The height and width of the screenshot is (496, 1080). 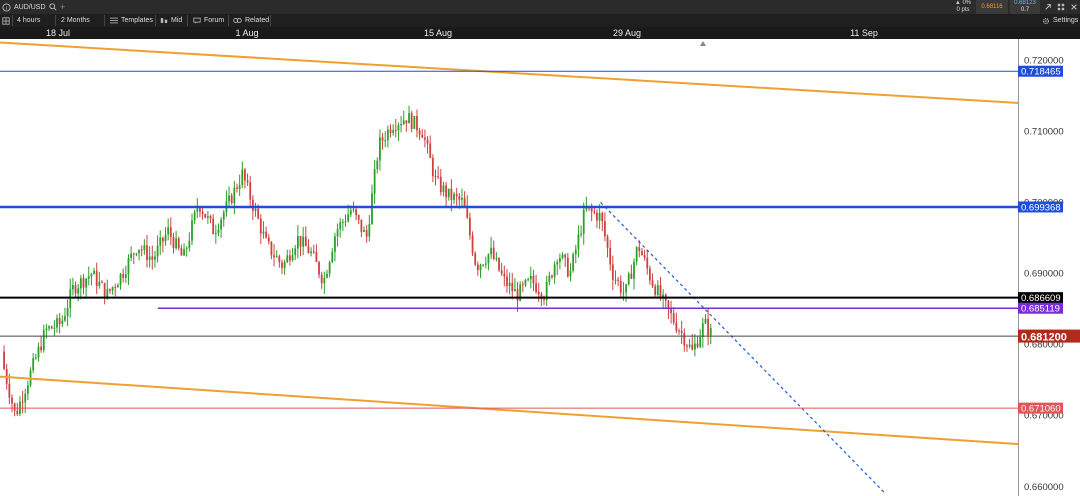 What do you see at coordinates (963, 10) in the screenshot?
I see `change-pts: 0 pts` at bounding box center [963, 10].